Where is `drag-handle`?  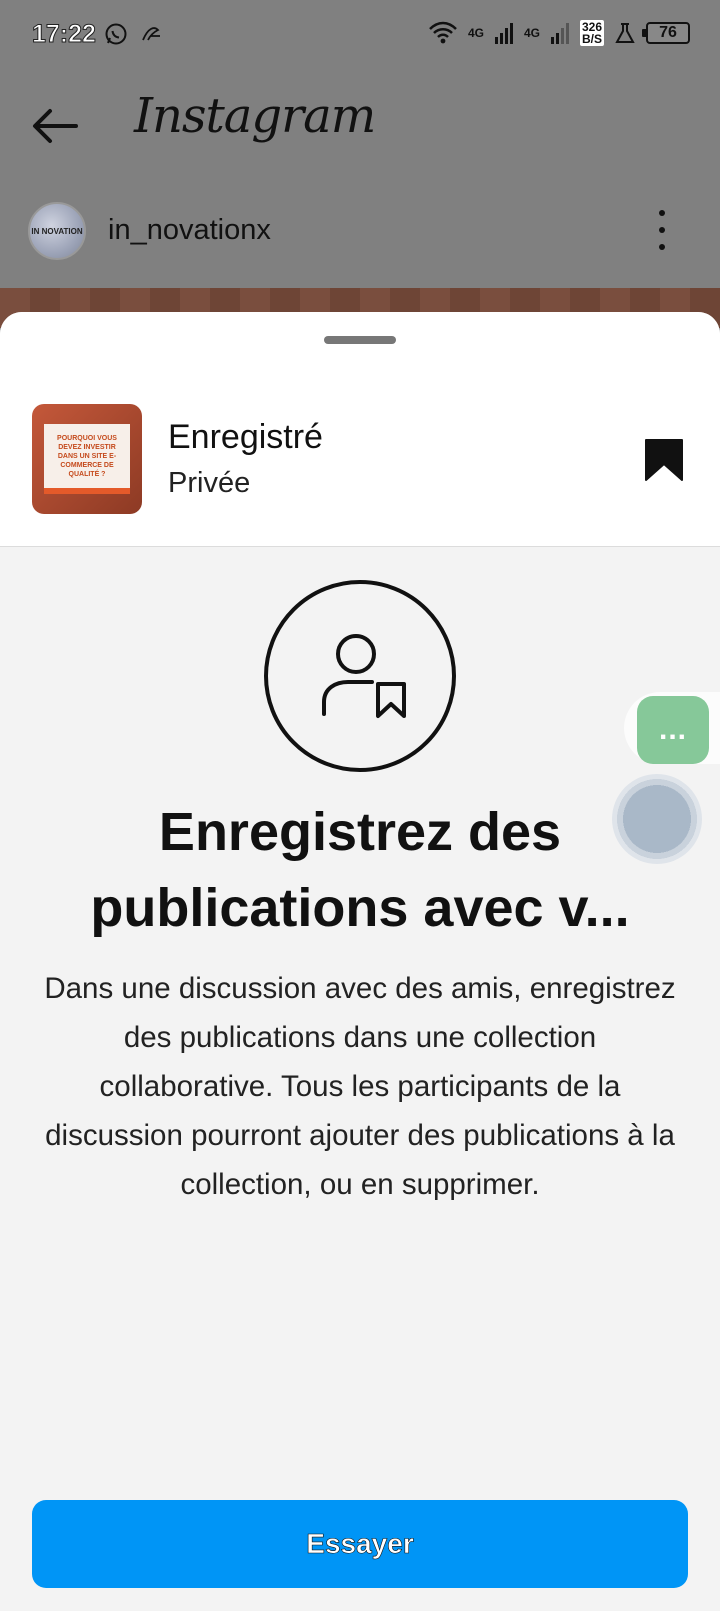 drag-handle is located at coordinates (360, 340).